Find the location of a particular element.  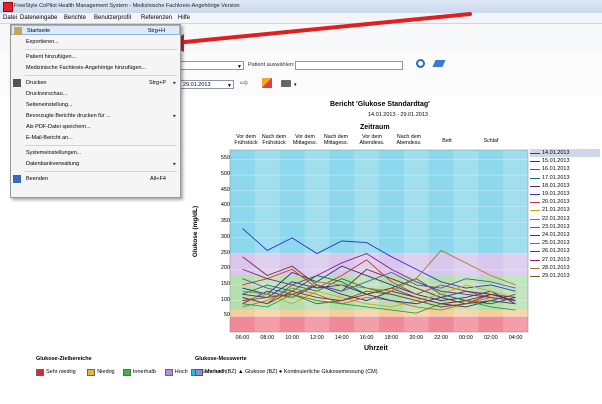

legend-item: 23.01.2013 is located at coordinates (565, 227).